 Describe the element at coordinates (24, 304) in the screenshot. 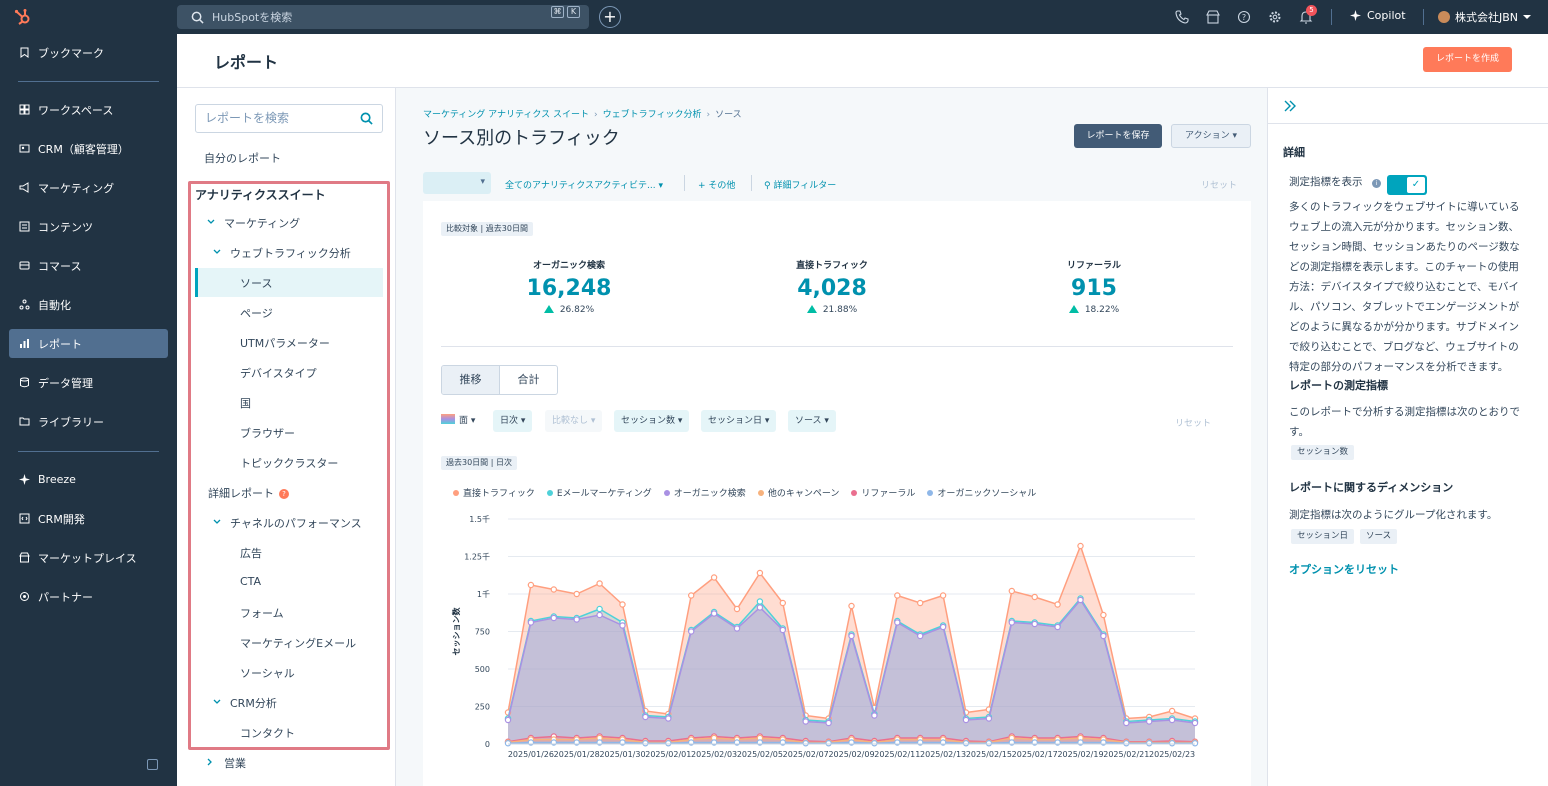

I see `automation-icon` at that location.